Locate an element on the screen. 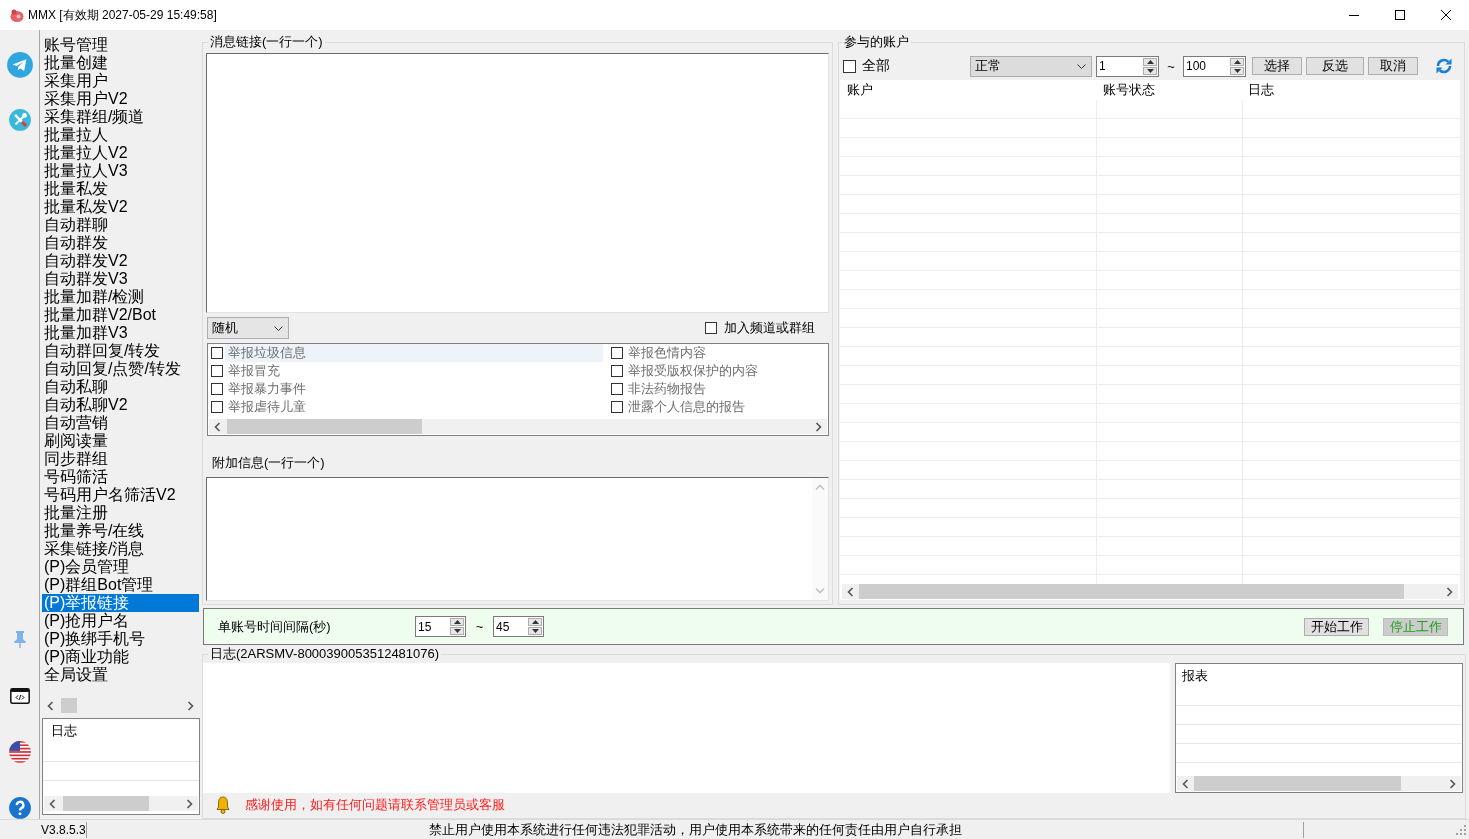 This screenshot has height=839, width=1469. menu-item: 自动群发V2 is located at coordinates (120, 261).